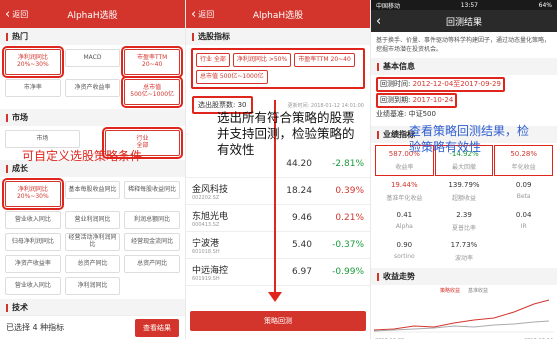 The width and height of the screenshot is (557, 339). I want to click on stock-code: 002202.SZ, so click(206, 197).